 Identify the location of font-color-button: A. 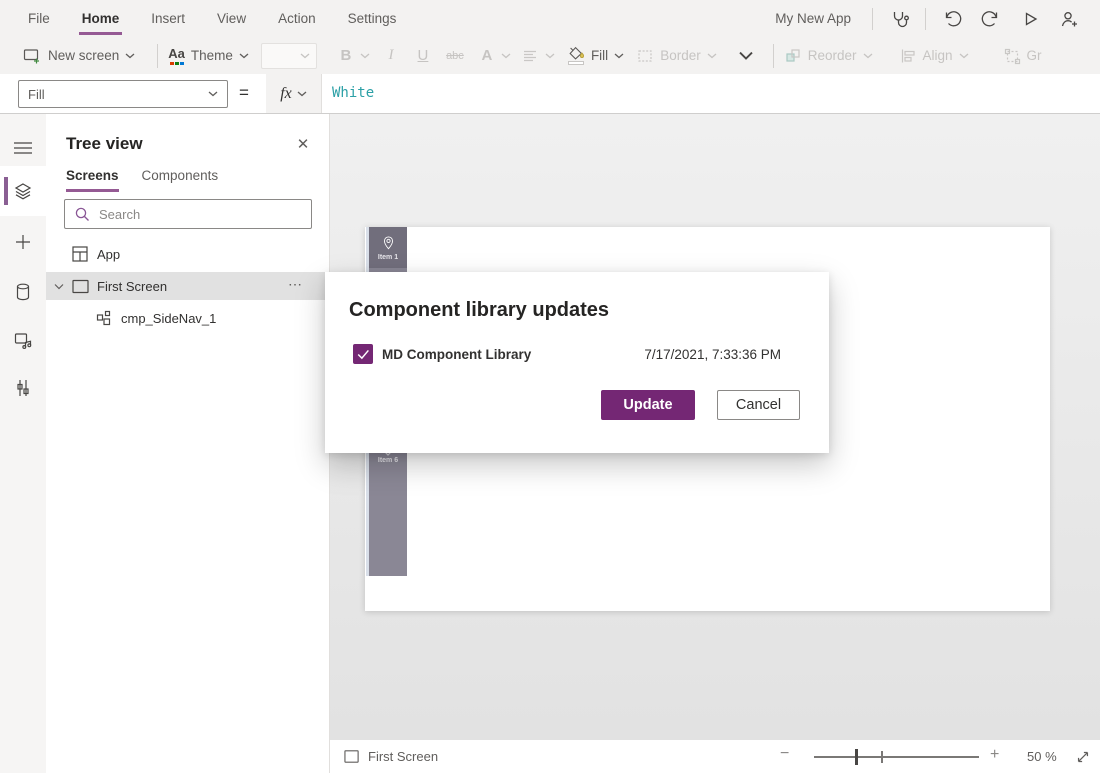
(493, 55).